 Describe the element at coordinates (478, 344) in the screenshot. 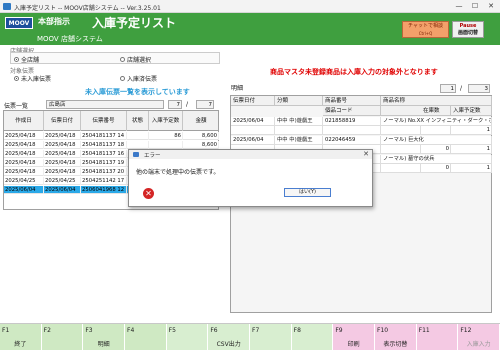

I see `fkey-label: 入庫入力` at that location.